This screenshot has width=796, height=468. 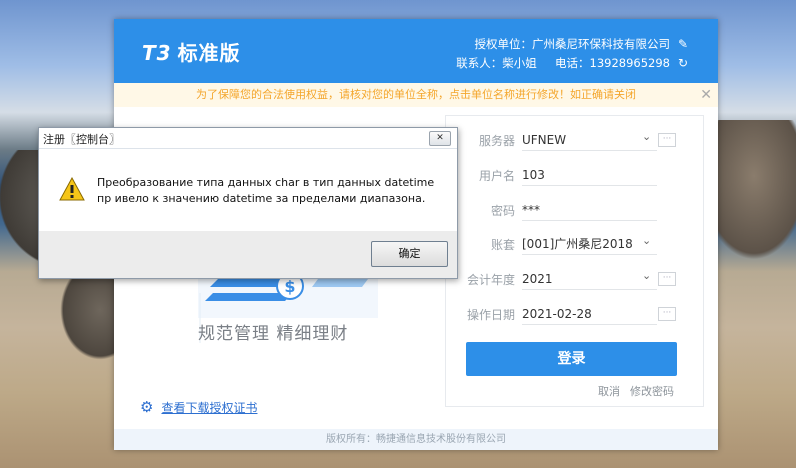 What do you see at coordinates (589, 314) in the screenshot?
I see `date-field: 2021-02-28` at bounding box center [589, 314].